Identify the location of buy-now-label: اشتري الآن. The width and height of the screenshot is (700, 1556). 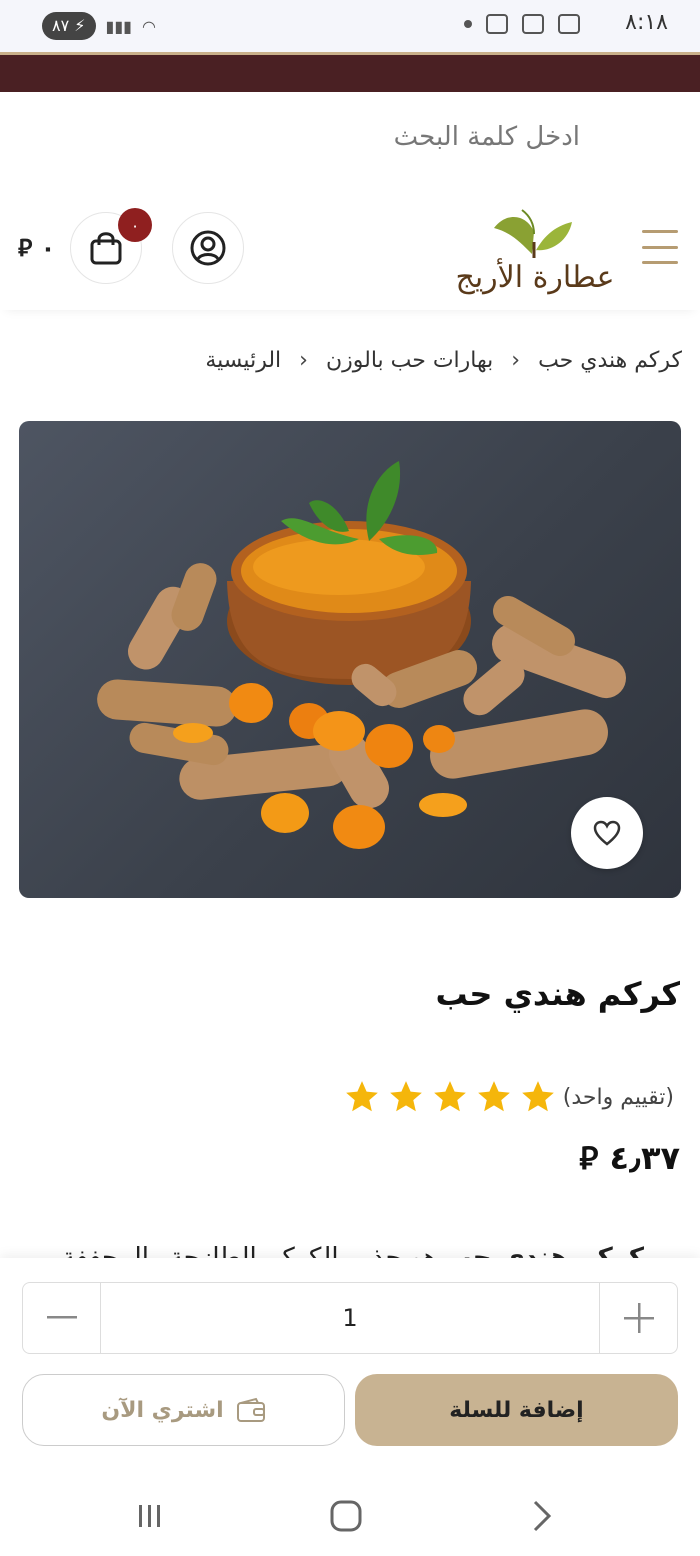
(162, 1410).